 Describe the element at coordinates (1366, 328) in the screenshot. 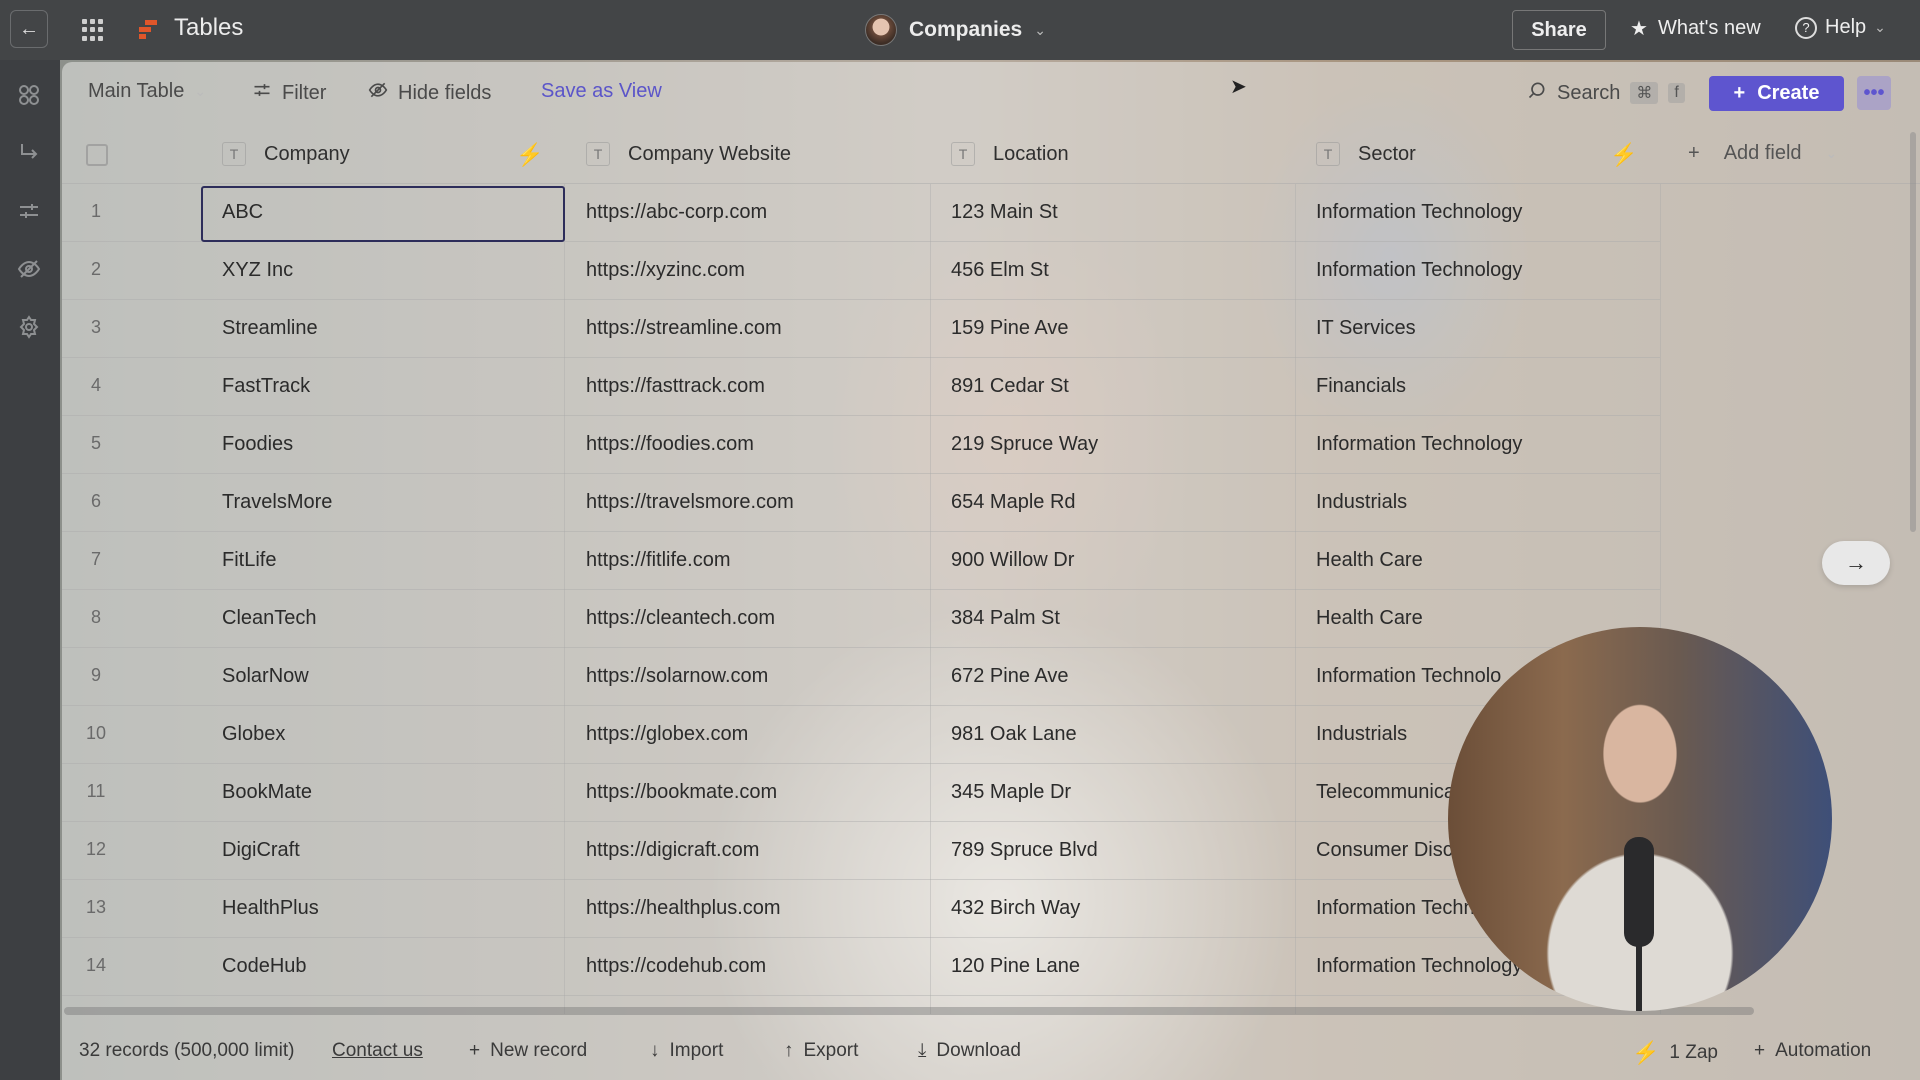

I see `cell-sector: IT Services` at that location.